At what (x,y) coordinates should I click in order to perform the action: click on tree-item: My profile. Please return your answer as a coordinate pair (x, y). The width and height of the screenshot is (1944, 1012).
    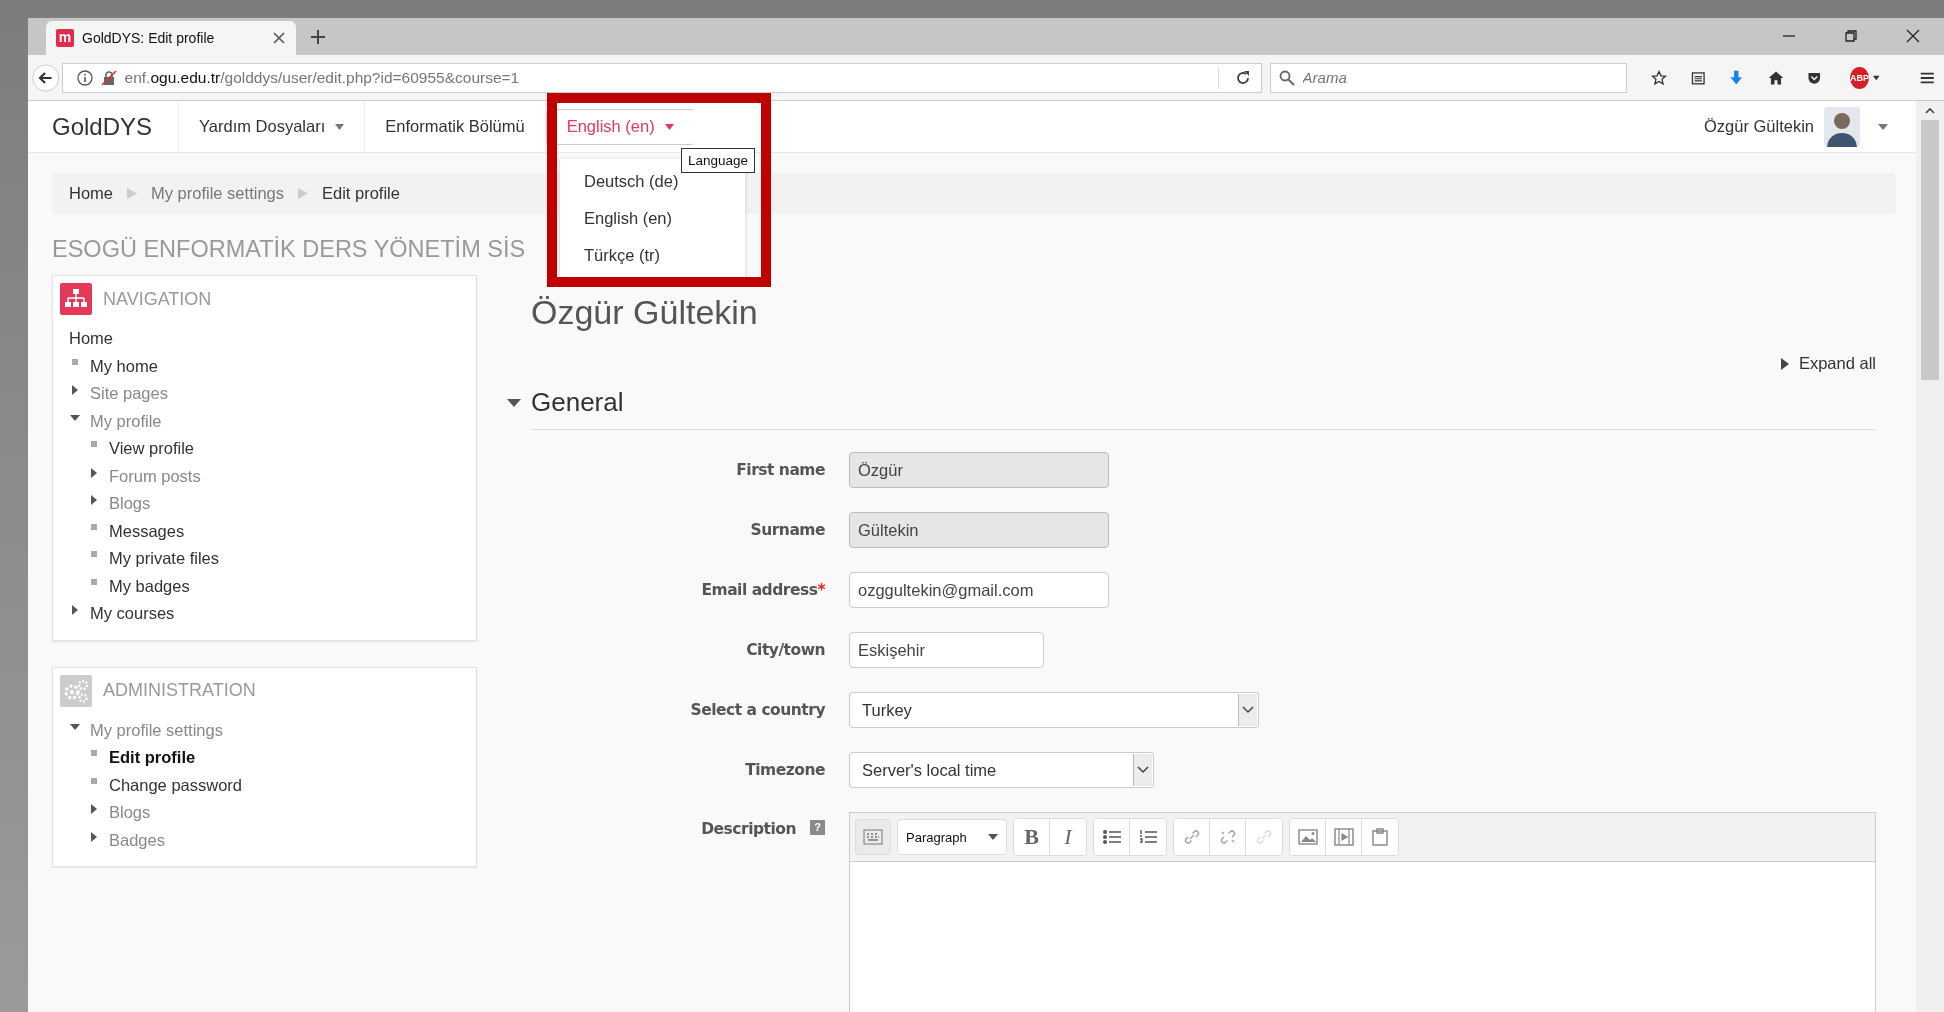
    Looking at the image, I should click on (126, 421).